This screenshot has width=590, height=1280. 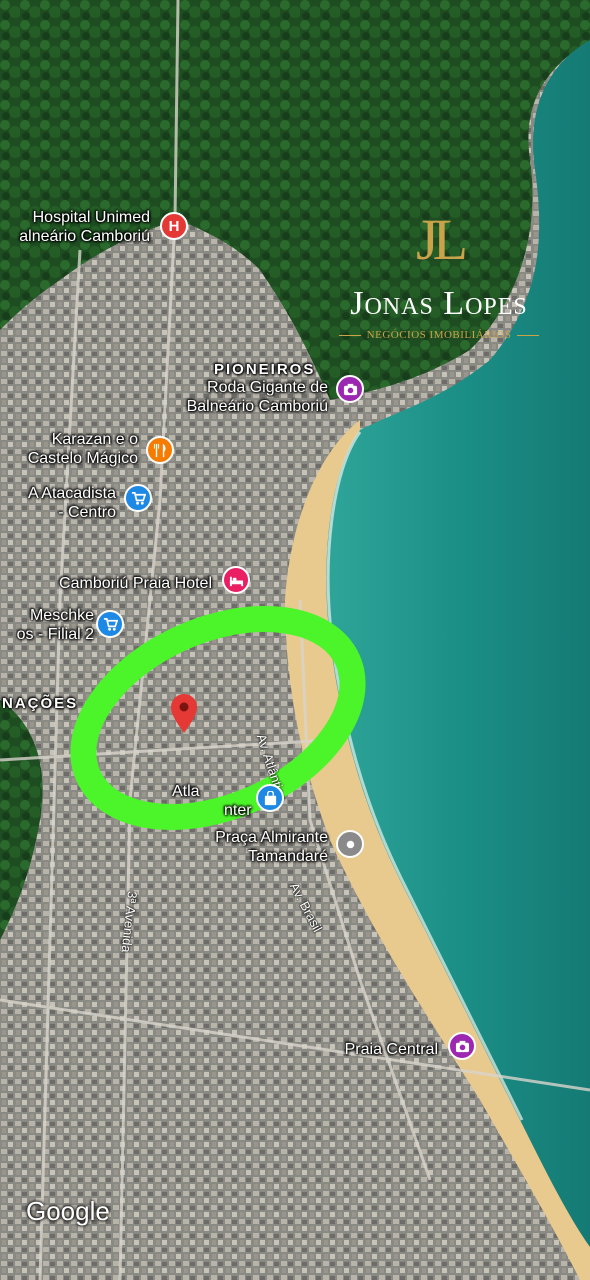 I want to click on place-roda-gigante-label: Roda Gigante de Balneário Camboriú, so click(x=257, y=397).